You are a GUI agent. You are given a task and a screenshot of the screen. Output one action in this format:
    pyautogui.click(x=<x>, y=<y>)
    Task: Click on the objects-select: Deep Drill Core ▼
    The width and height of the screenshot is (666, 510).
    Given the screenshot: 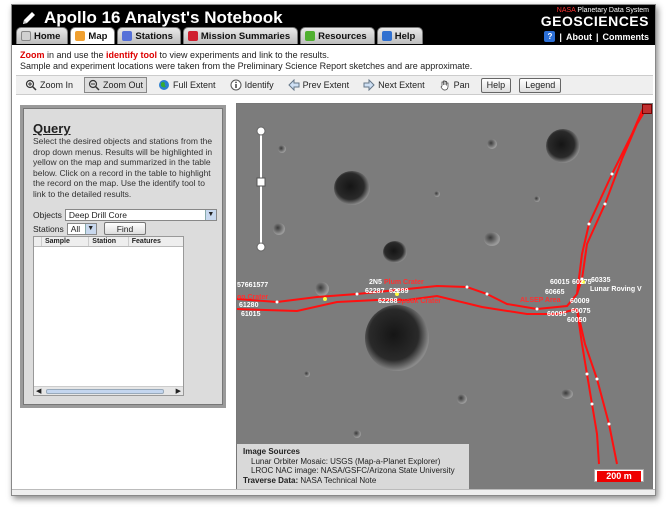 What is the action you would take?
    pyautogui.click(x=140, y=215)
    